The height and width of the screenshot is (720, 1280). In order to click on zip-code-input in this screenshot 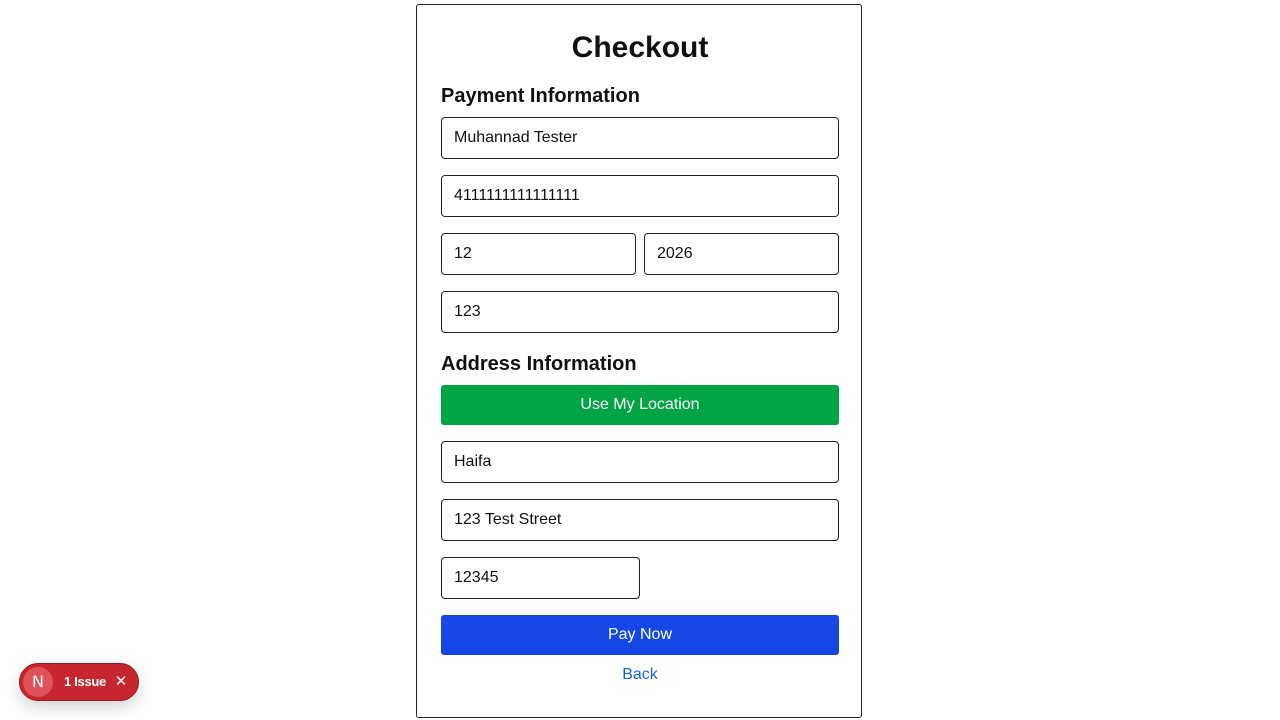, I will do `click(540, 578)`.